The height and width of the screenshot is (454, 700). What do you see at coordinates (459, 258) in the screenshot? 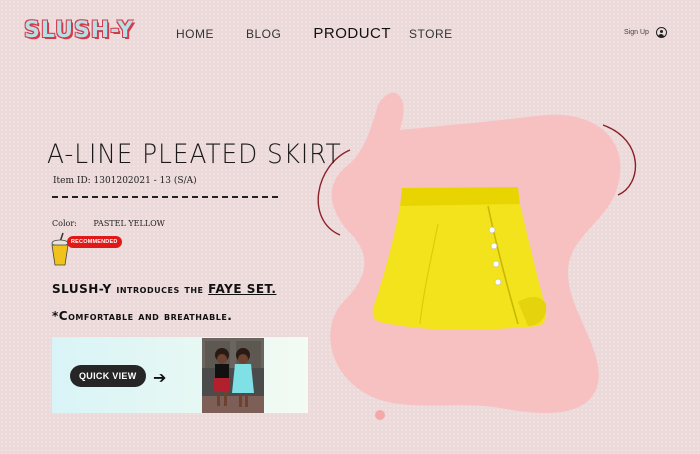
I see `skirt-image` at bounding box center [459, 258].